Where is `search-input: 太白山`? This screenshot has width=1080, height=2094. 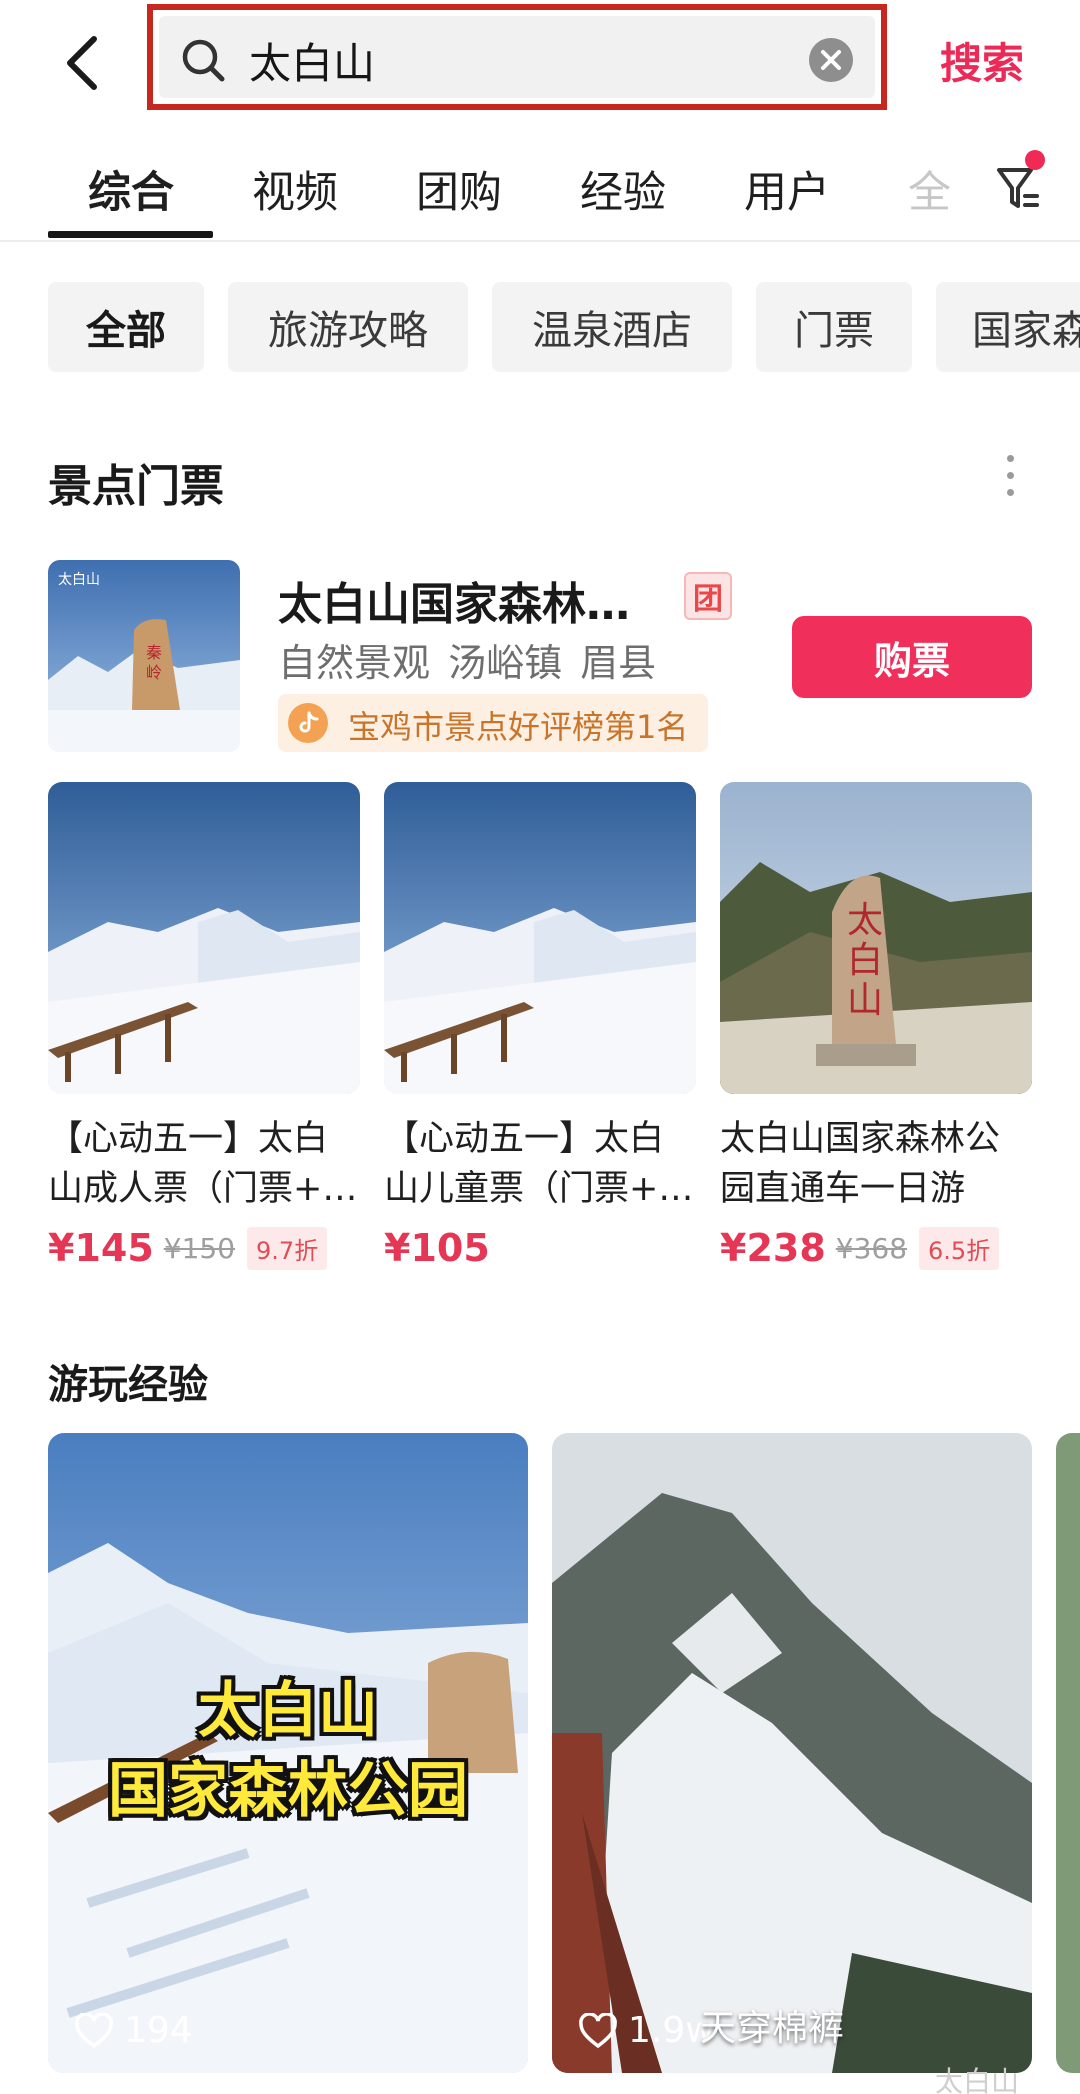
search-input: 太白山 is located at coordinates (312, 60).